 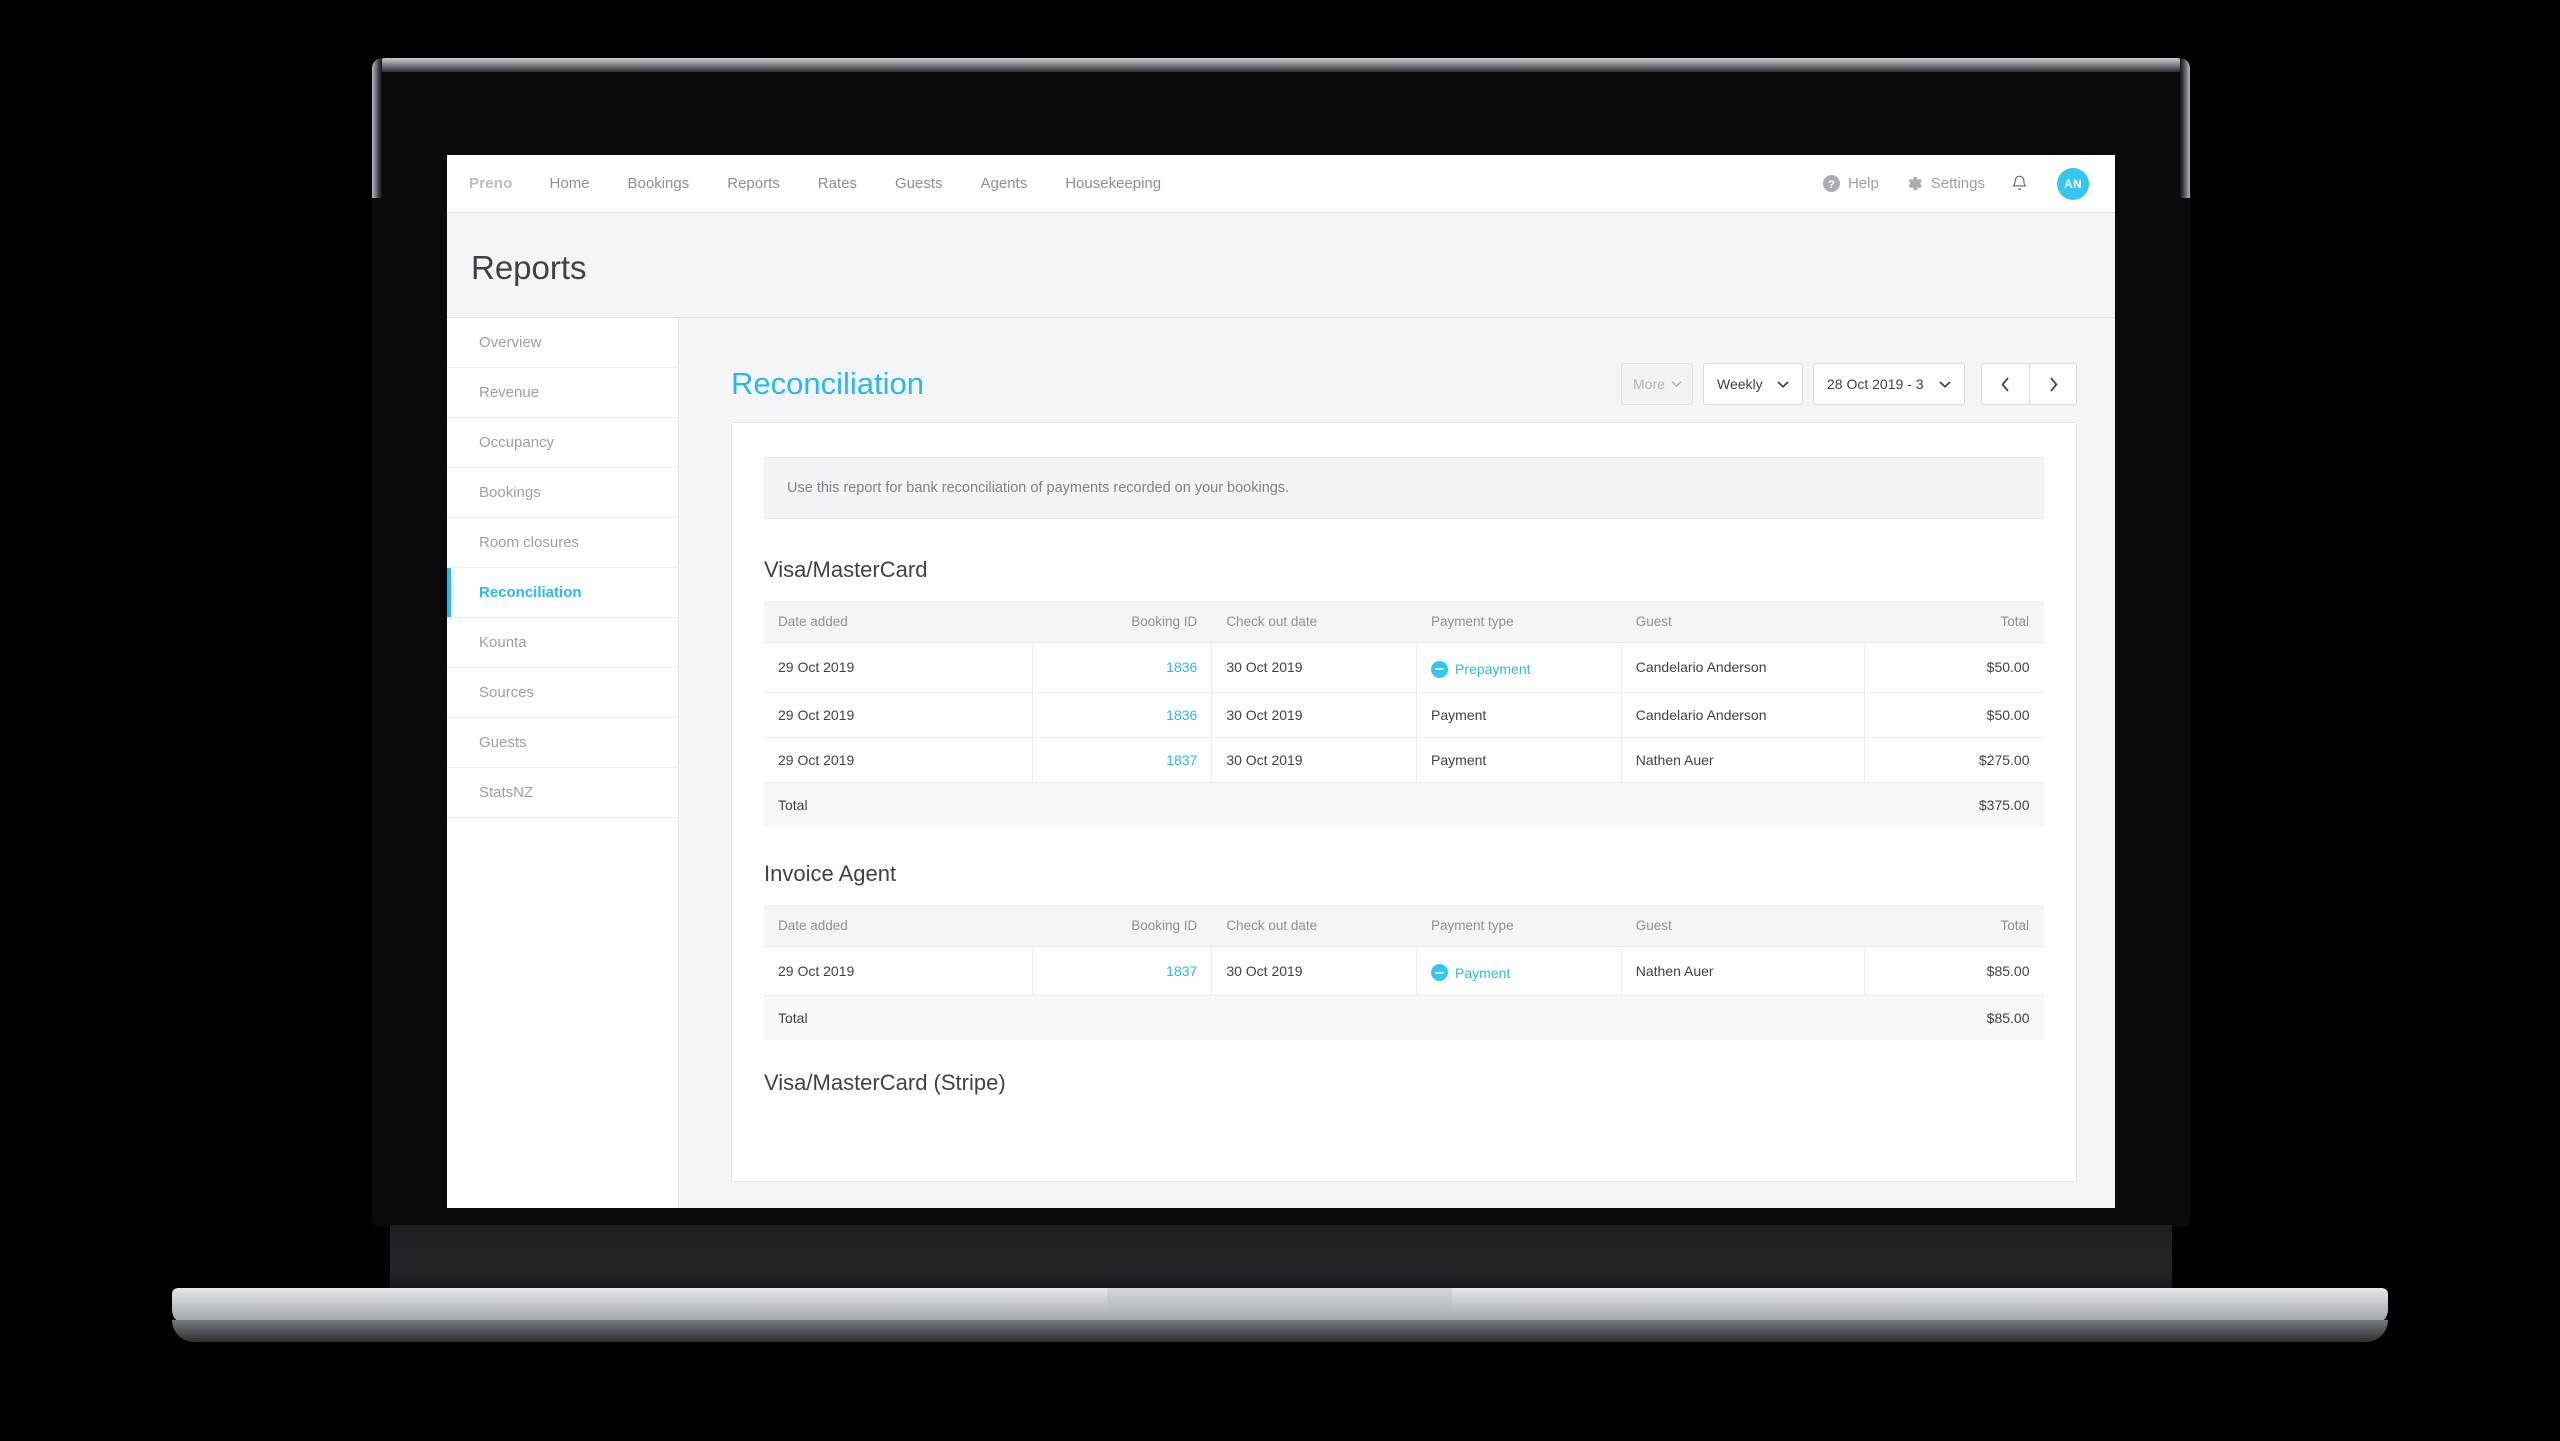 I want to click on lid-right-rim, so click(x=2185, y=128).